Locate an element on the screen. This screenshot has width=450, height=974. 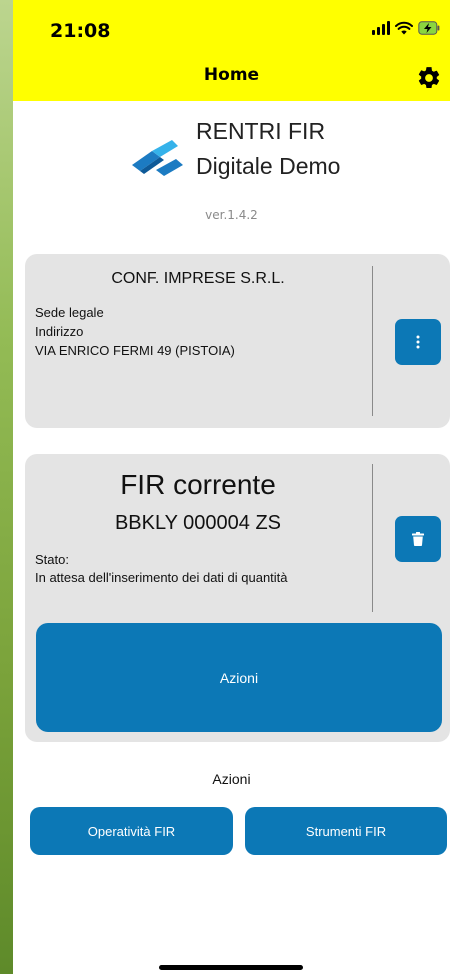
more-vertical-icon is located at coordinates (418, 342).